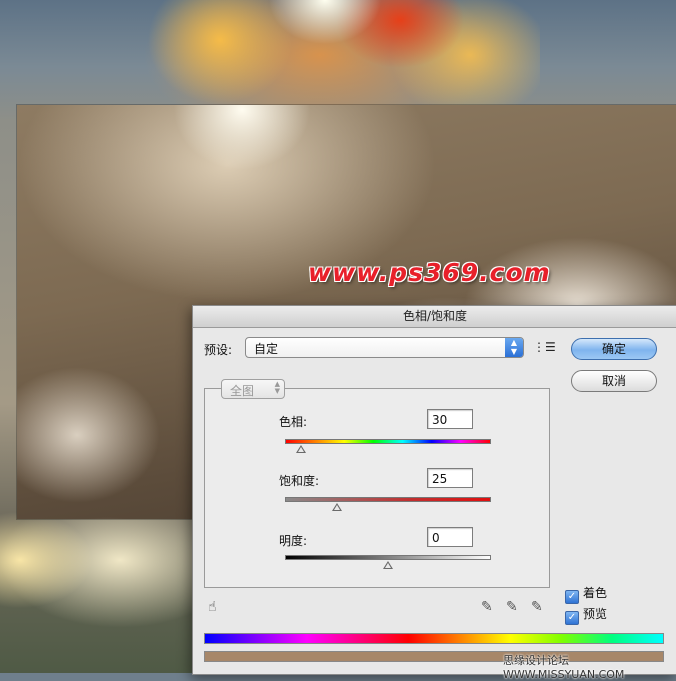 The width and height of the screenshot is (676, 681). Describe the element at coordinates (266, 349) in the screenshot. I see `preset-value: 自定` at that location.